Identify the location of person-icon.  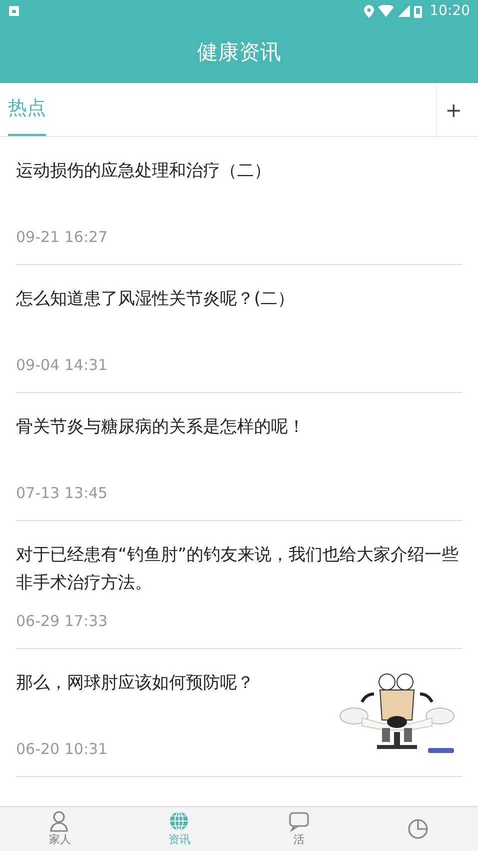
(59, 821).